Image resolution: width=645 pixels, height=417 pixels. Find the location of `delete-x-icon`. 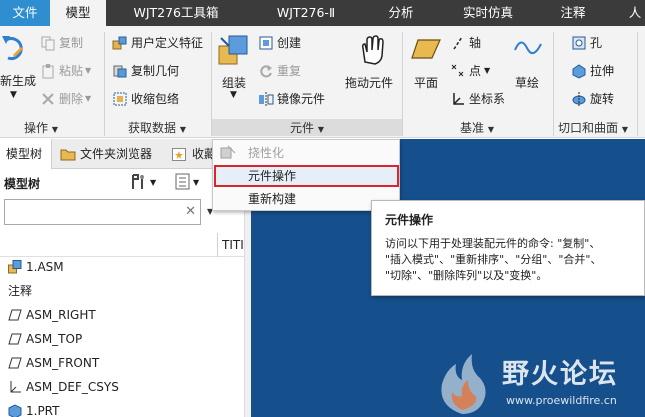

delete-x-icon is located at coordinates (48, 98).